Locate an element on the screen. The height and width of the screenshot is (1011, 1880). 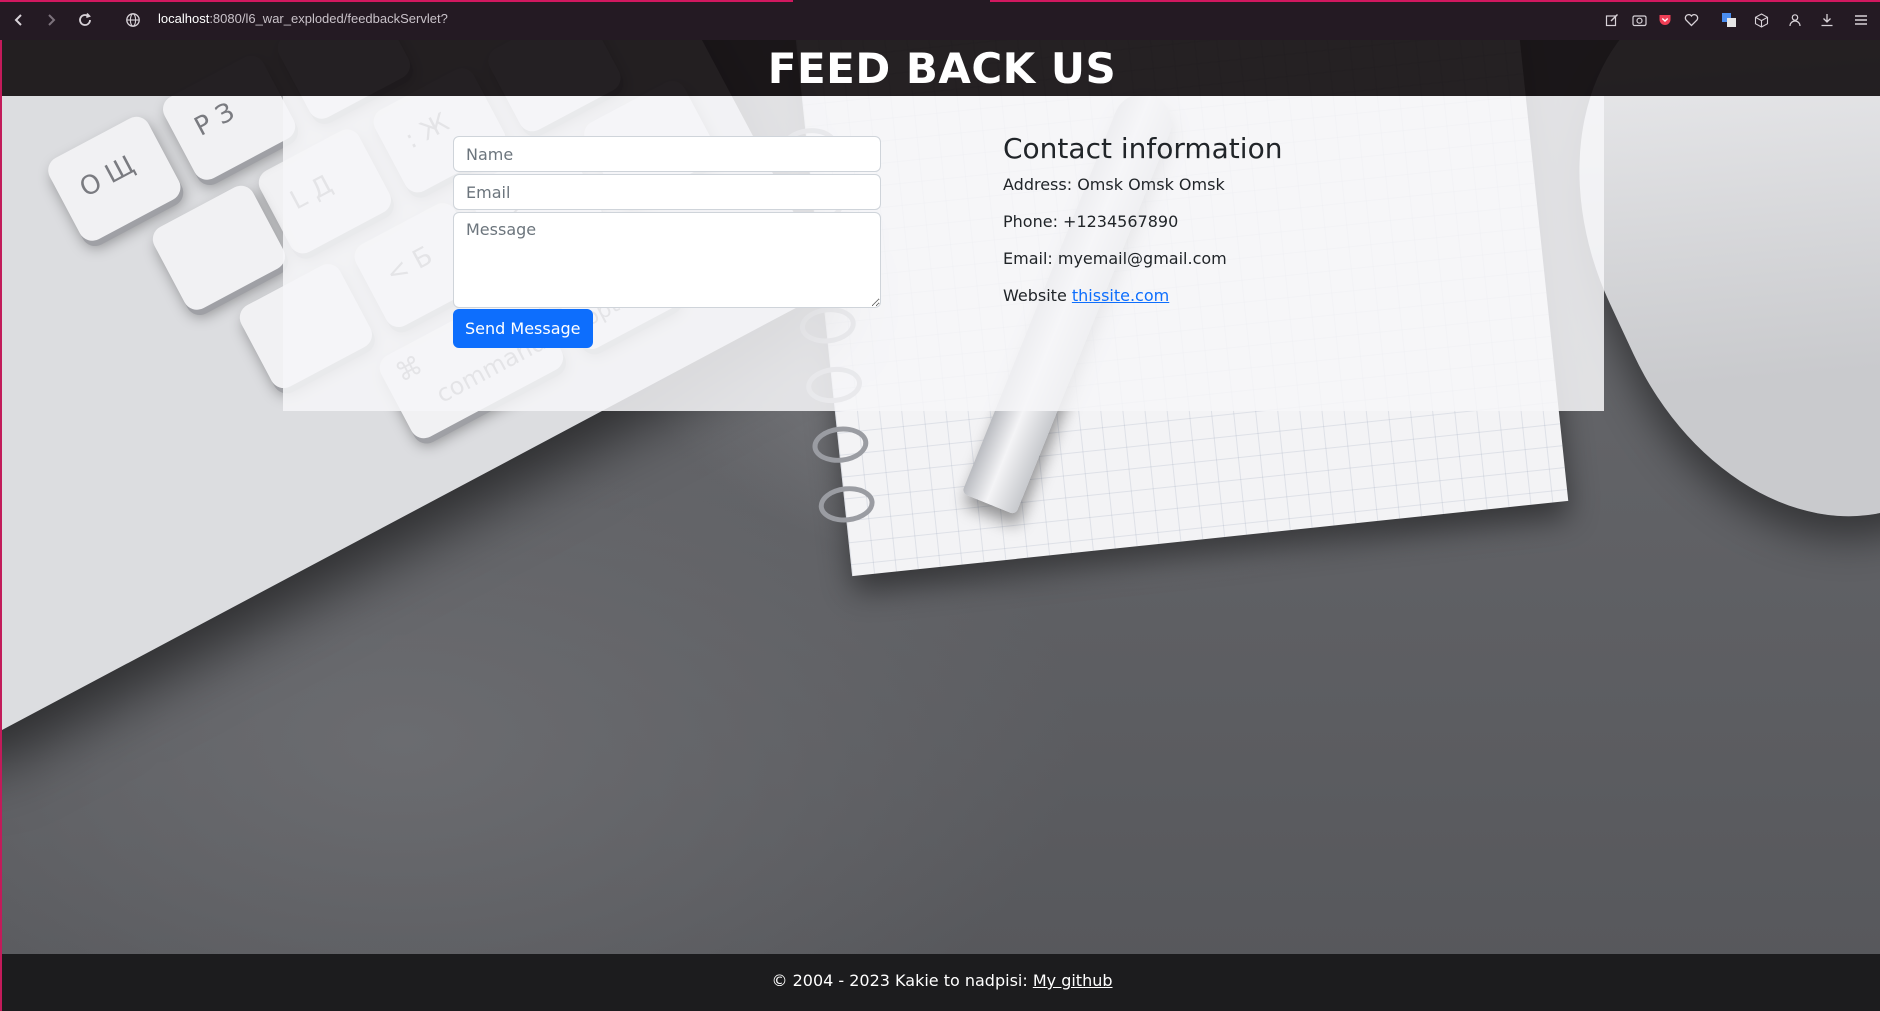
edit-button is located at coordinates (1612, 20).